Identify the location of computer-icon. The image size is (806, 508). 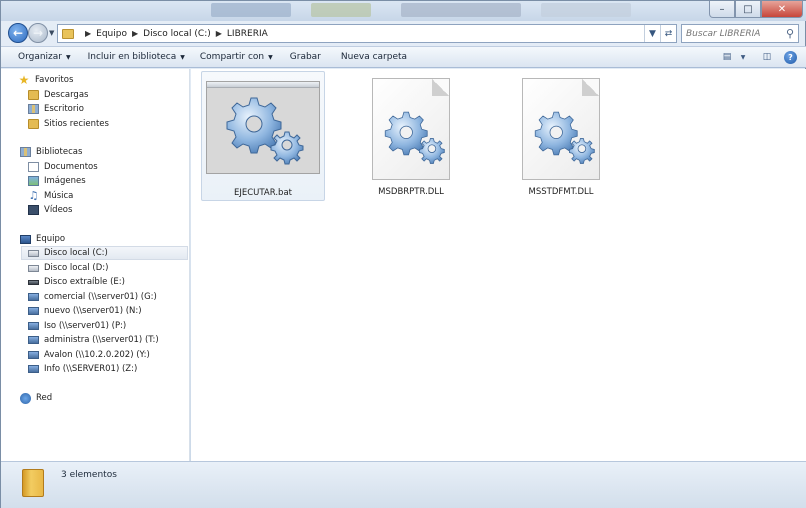
(25, 239).